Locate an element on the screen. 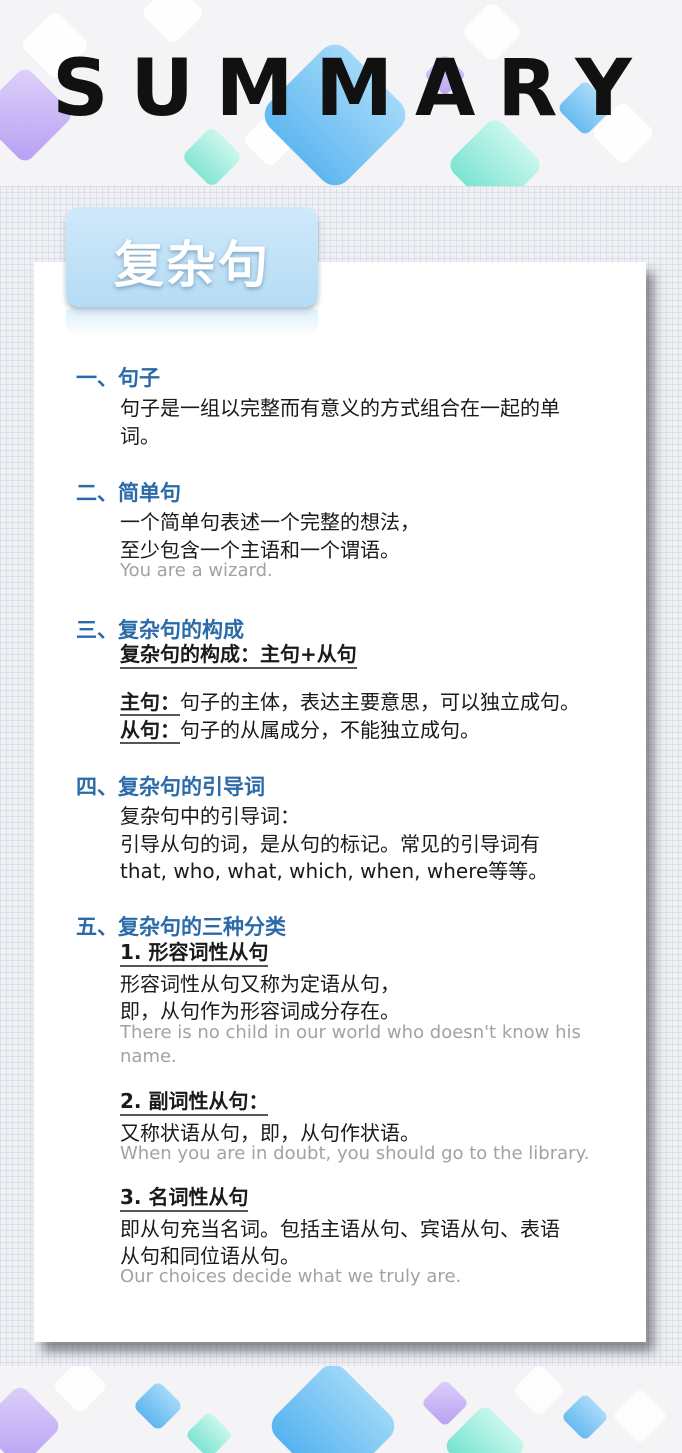 This screenshot has width=682, height=1453. body-line: 从句和同位语从句。 is located at coordinates (210, 1256).